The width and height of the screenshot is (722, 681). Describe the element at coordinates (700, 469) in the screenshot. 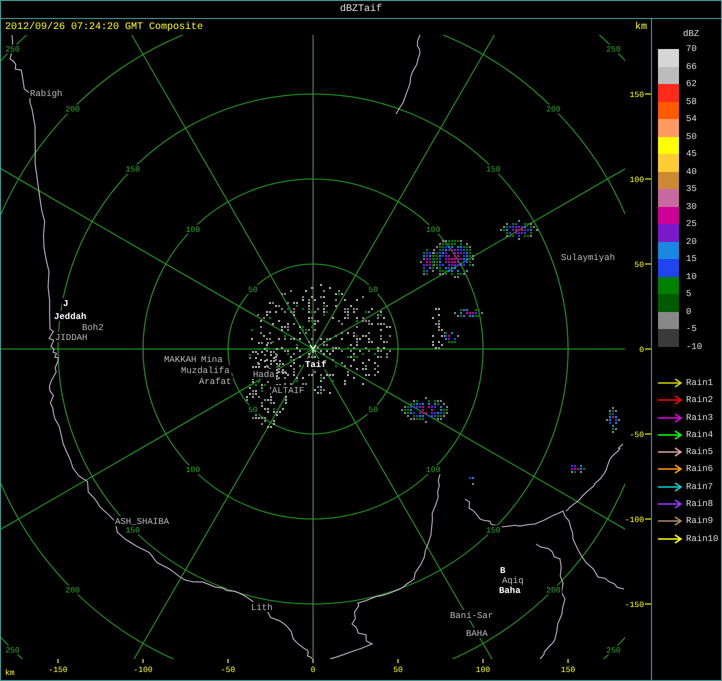

I see `track-label: Rain6` at that location.